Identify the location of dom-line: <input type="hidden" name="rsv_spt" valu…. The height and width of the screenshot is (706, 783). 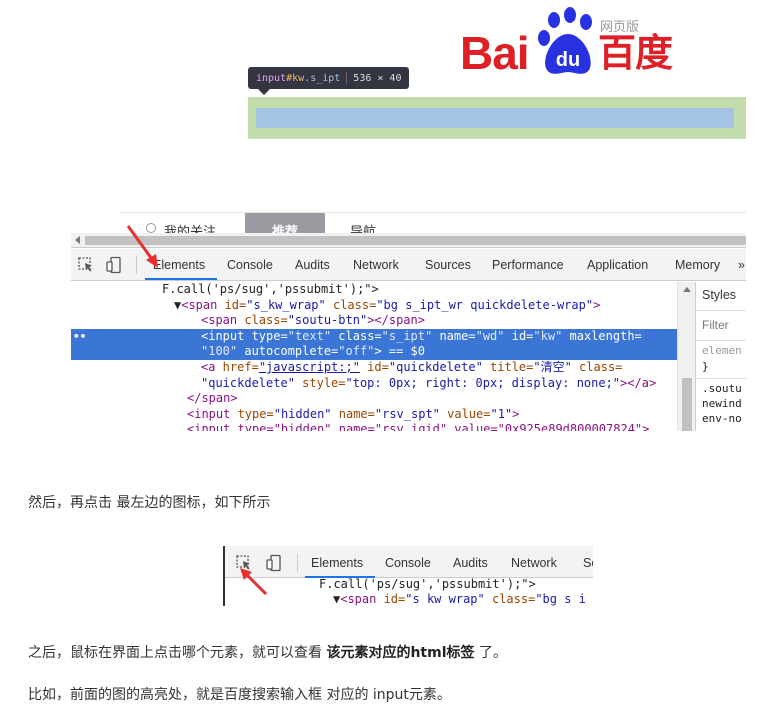
(374, 415).